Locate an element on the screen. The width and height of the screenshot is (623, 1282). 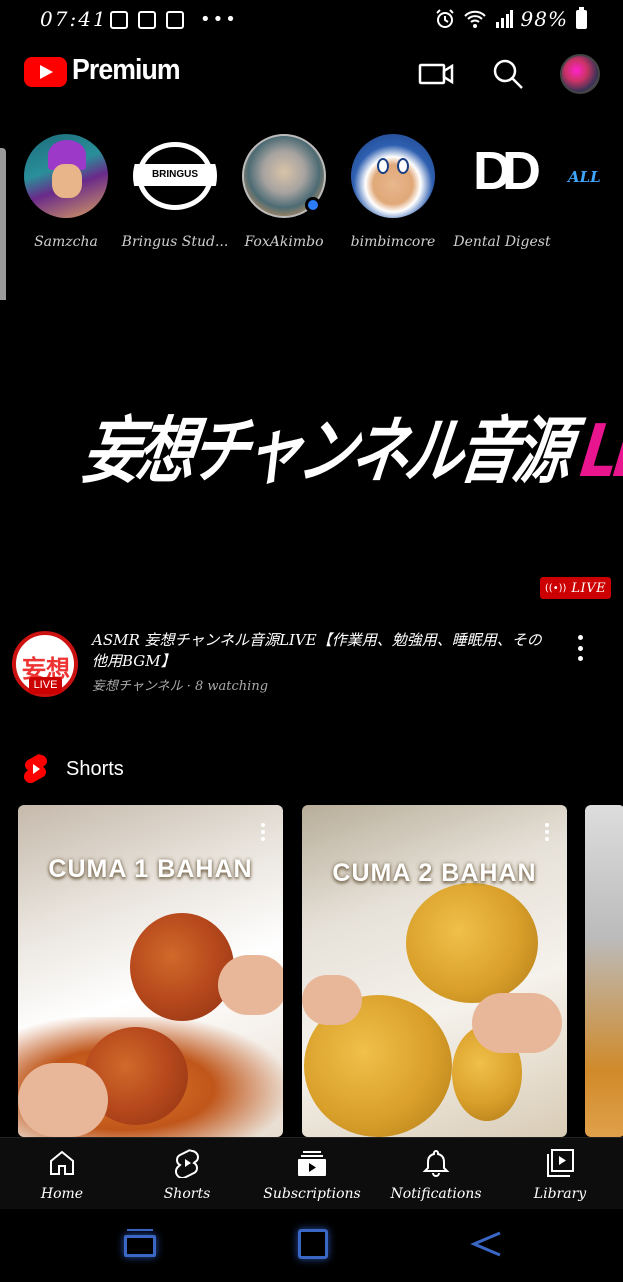
channel-avatar: BRINGUS Studios is located at coordinates (175, 176).